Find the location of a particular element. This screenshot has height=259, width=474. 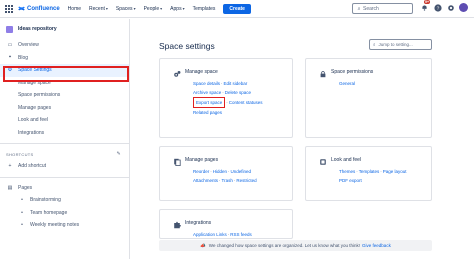

card-title: Look and feel is located at coordinates (346, 160).